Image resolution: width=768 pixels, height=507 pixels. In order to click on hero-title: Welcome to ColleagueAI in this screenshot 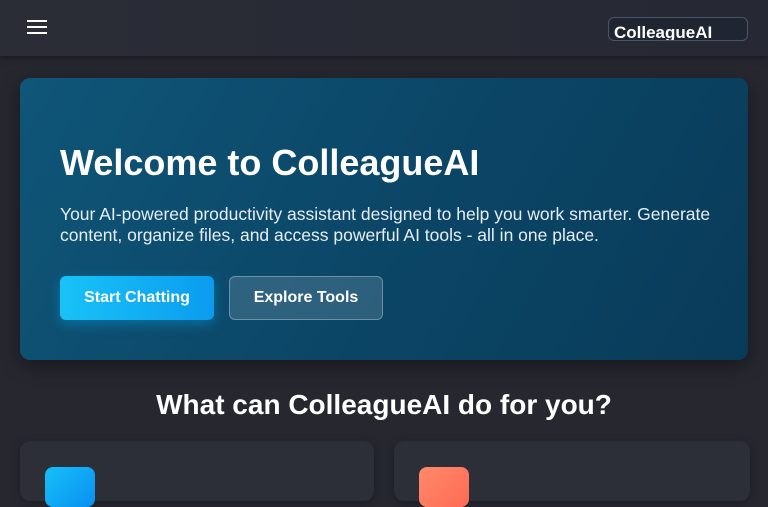, I will do `click(270, 162)`.